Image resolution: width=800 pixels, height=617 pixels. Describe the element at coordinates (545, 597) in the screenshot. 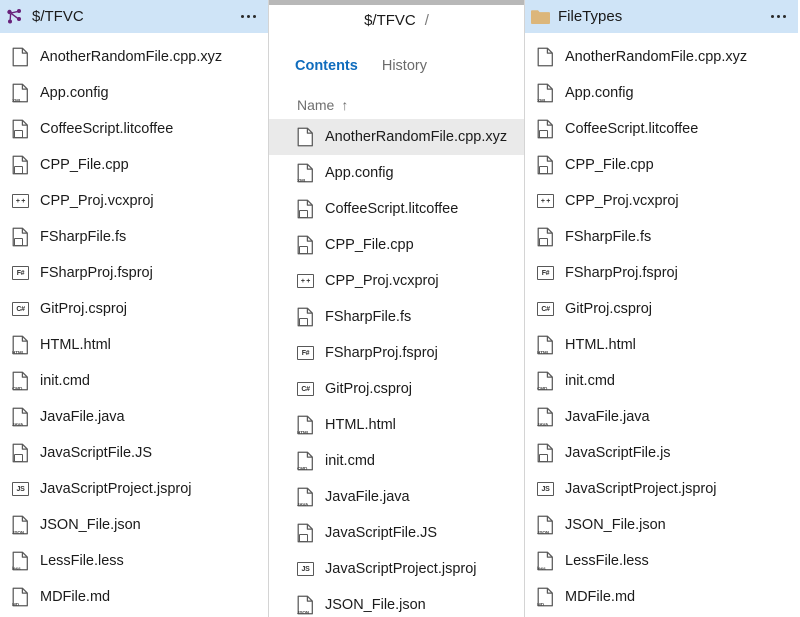

I see `file-md-icon: MD` at that location.